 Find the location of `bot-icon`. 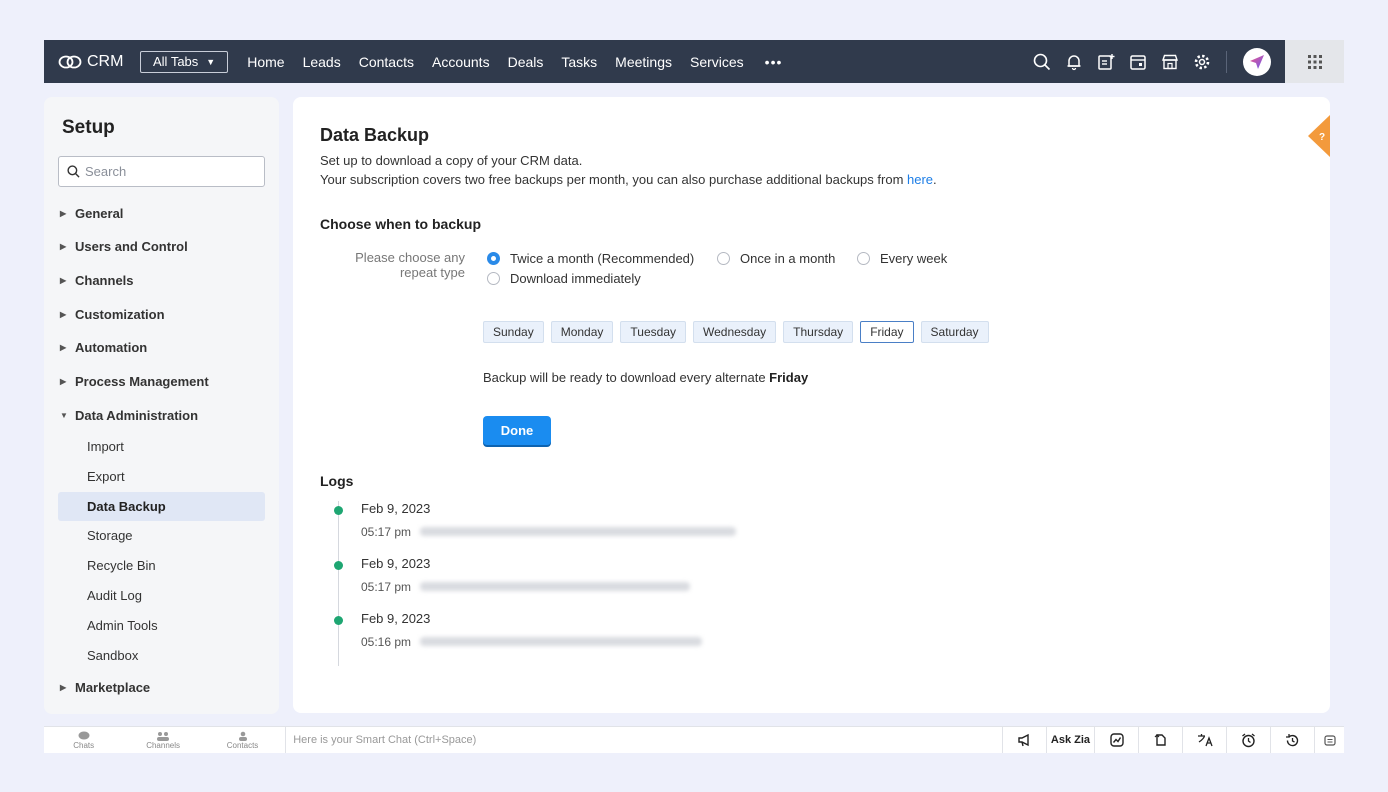

bot-icon is located at coordinates (1329, 740).